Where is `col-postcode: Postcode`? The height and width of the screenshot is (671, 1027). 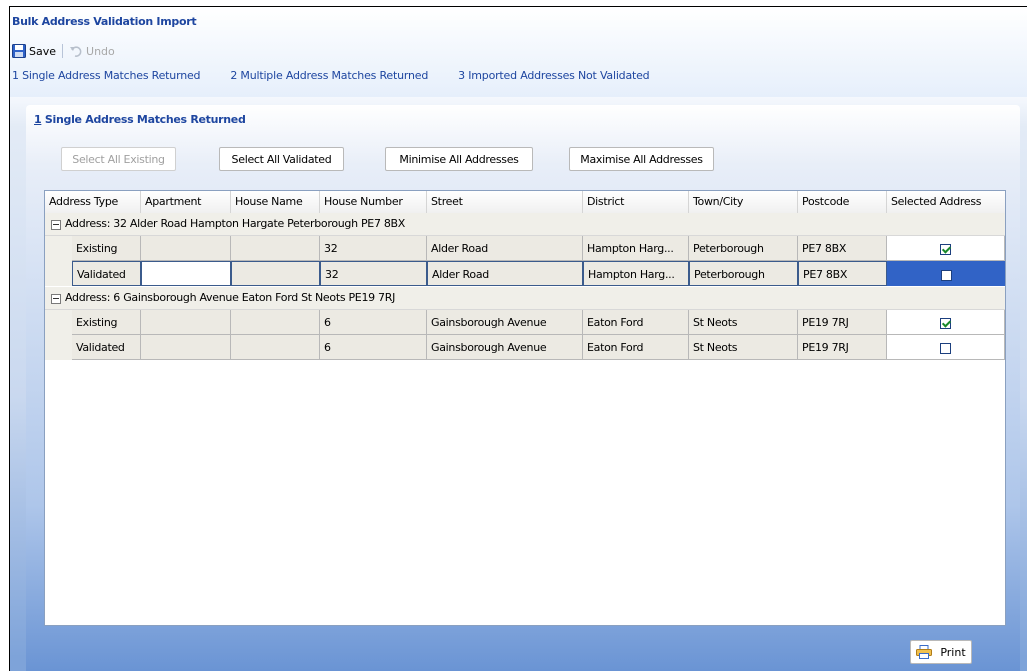 col-postcode: Postcode is located at coordinates (842, 202).